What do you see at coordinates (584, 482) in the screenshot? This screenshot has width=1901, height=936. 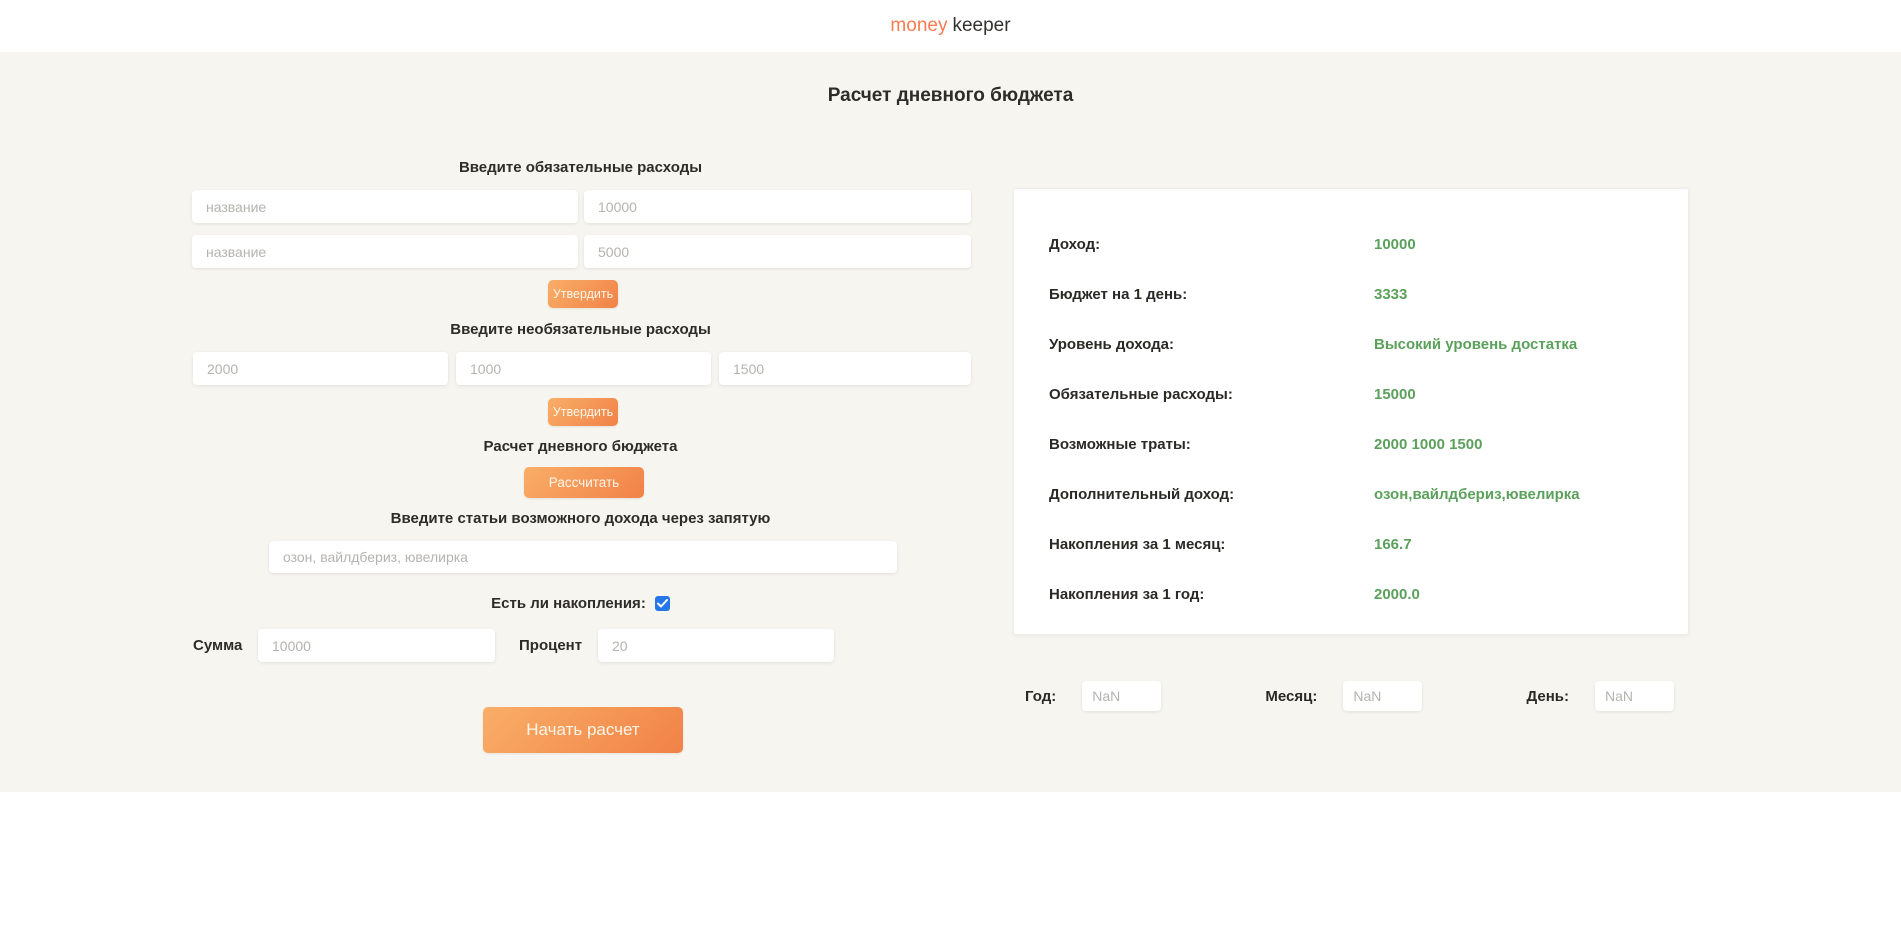 I see `calculate-button: Рассчитать` at bounding box center [584, 482].